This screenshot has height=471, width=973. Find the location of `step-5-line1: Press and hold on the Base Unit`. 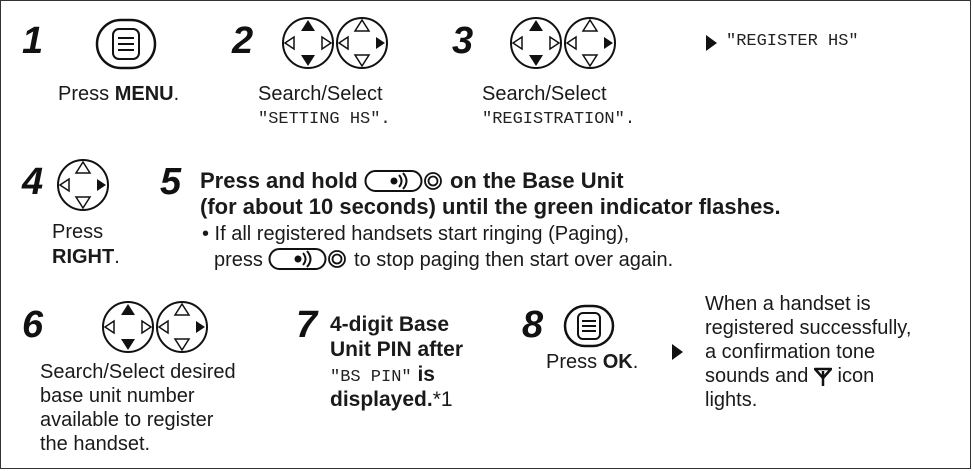

step-5-line1: Press and hold on the Base Unit is located at coordinates (412, 181).